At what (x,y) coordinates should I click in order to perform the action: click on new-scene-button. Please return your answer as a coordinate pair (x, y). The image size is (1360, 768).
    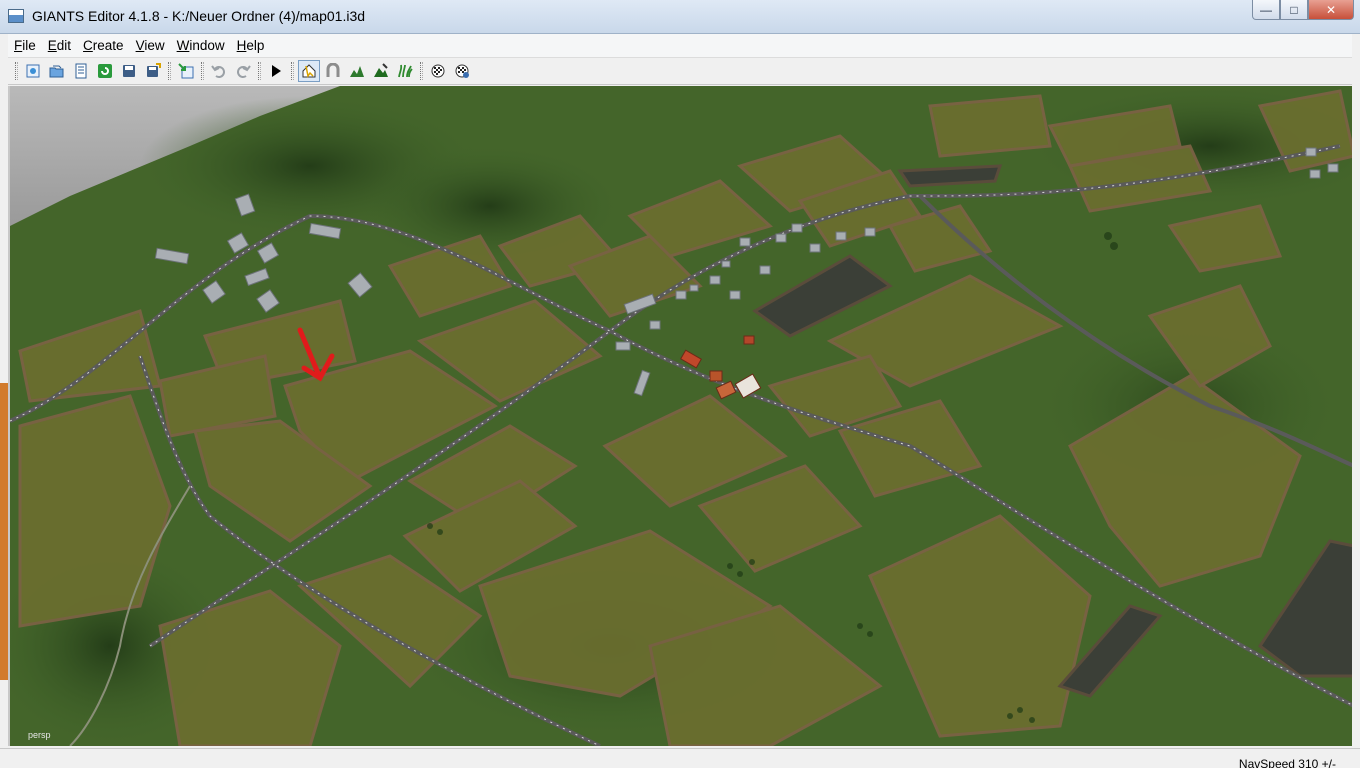
    Looking at the image, I should click on (33, 71).